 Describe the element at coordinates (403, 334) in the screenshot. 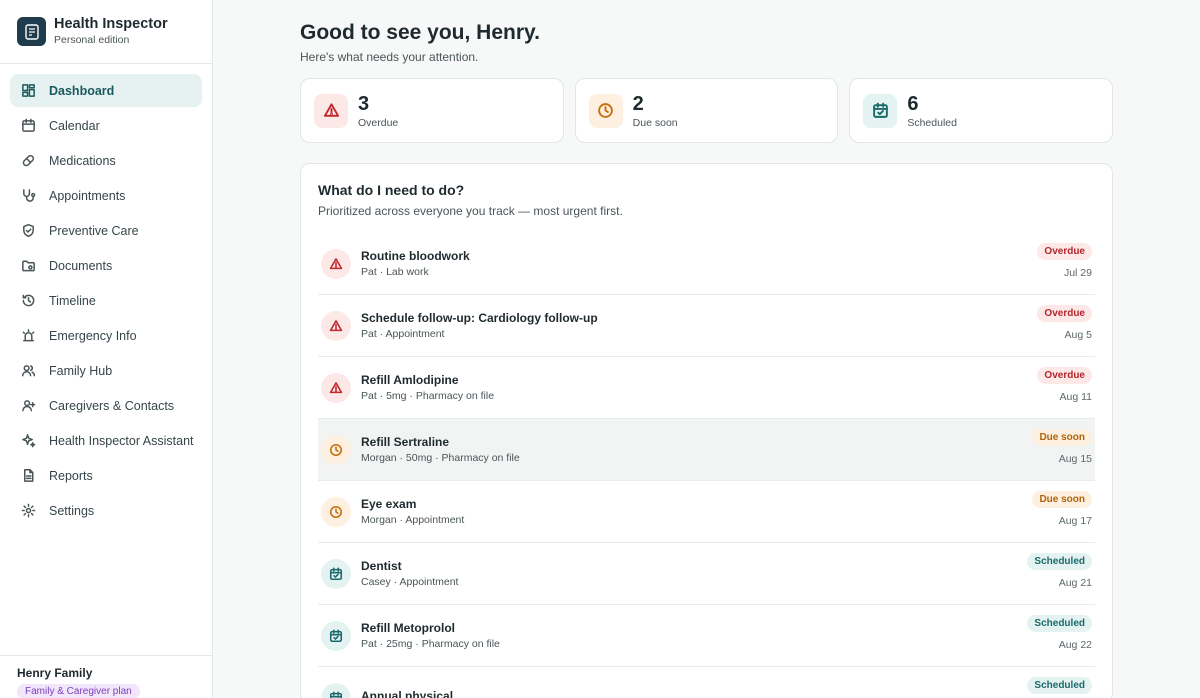

I see `task-meta: Pat · Appointment` at that location.